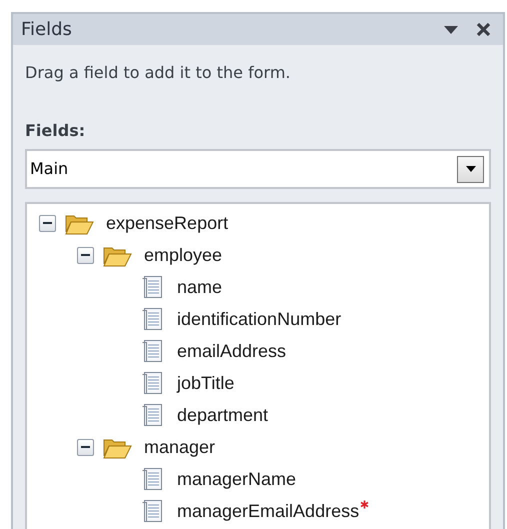 Image resolution: width=507 pixels, height=529 pixels. Describe the element at coordinates (236, 479) in the screenshot. I see `field-label: managerName` at that location.